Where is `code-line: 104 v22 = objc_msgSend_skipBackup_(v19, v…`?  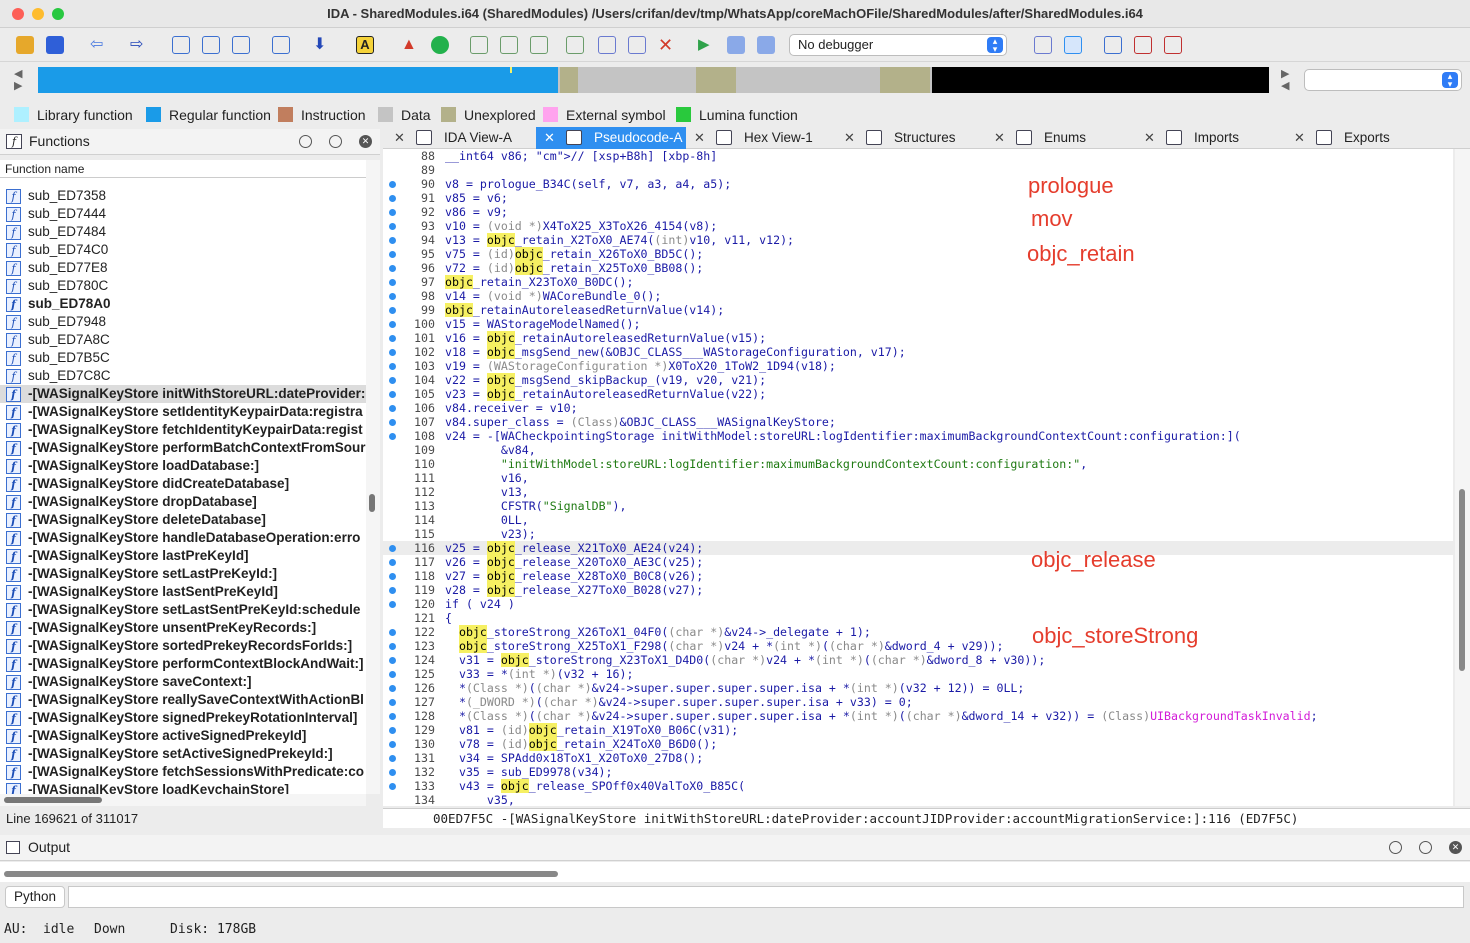 code-line: 104 v22 = objc_msgSend_skipBackup_(v19, v… is located at coordinates (918, 380).